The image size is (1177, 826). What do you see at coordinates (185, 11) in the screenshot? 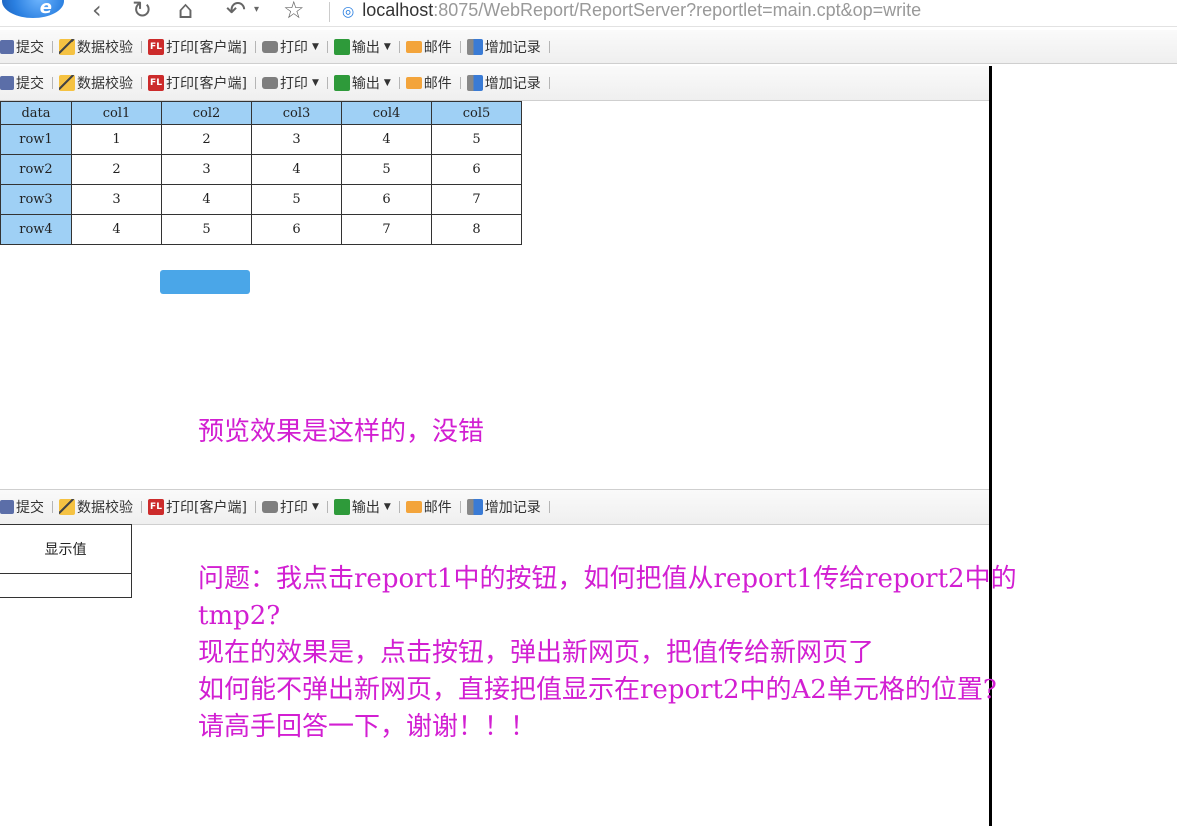
I see `home-icon: ⌂` at bounding box center [185, 11].